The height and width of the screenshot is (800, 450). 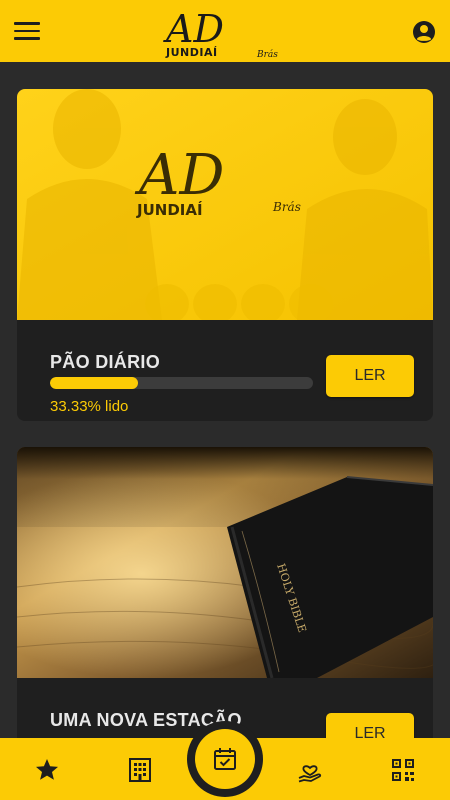 I want to click on star-icon, so click(x=47, y=770).